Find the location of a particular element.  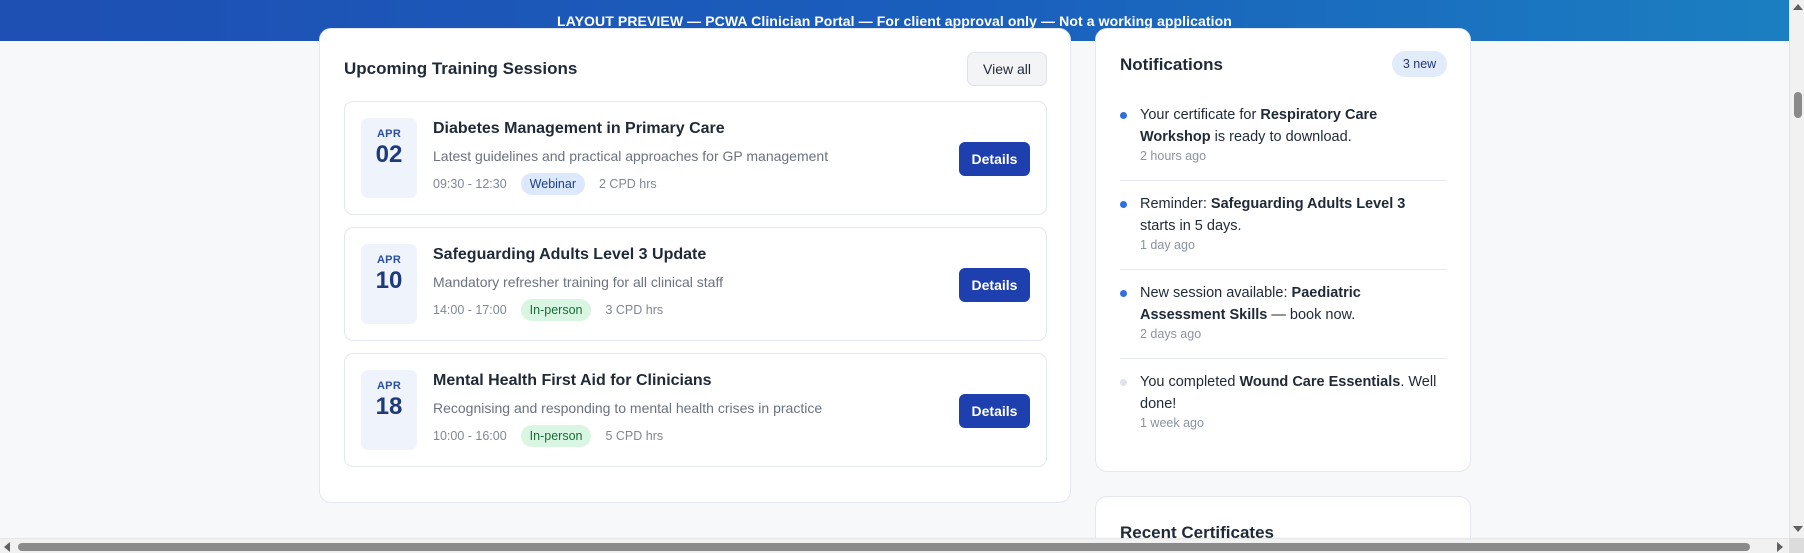

vertical-scrollbar is located at coordinates (1796, 269).